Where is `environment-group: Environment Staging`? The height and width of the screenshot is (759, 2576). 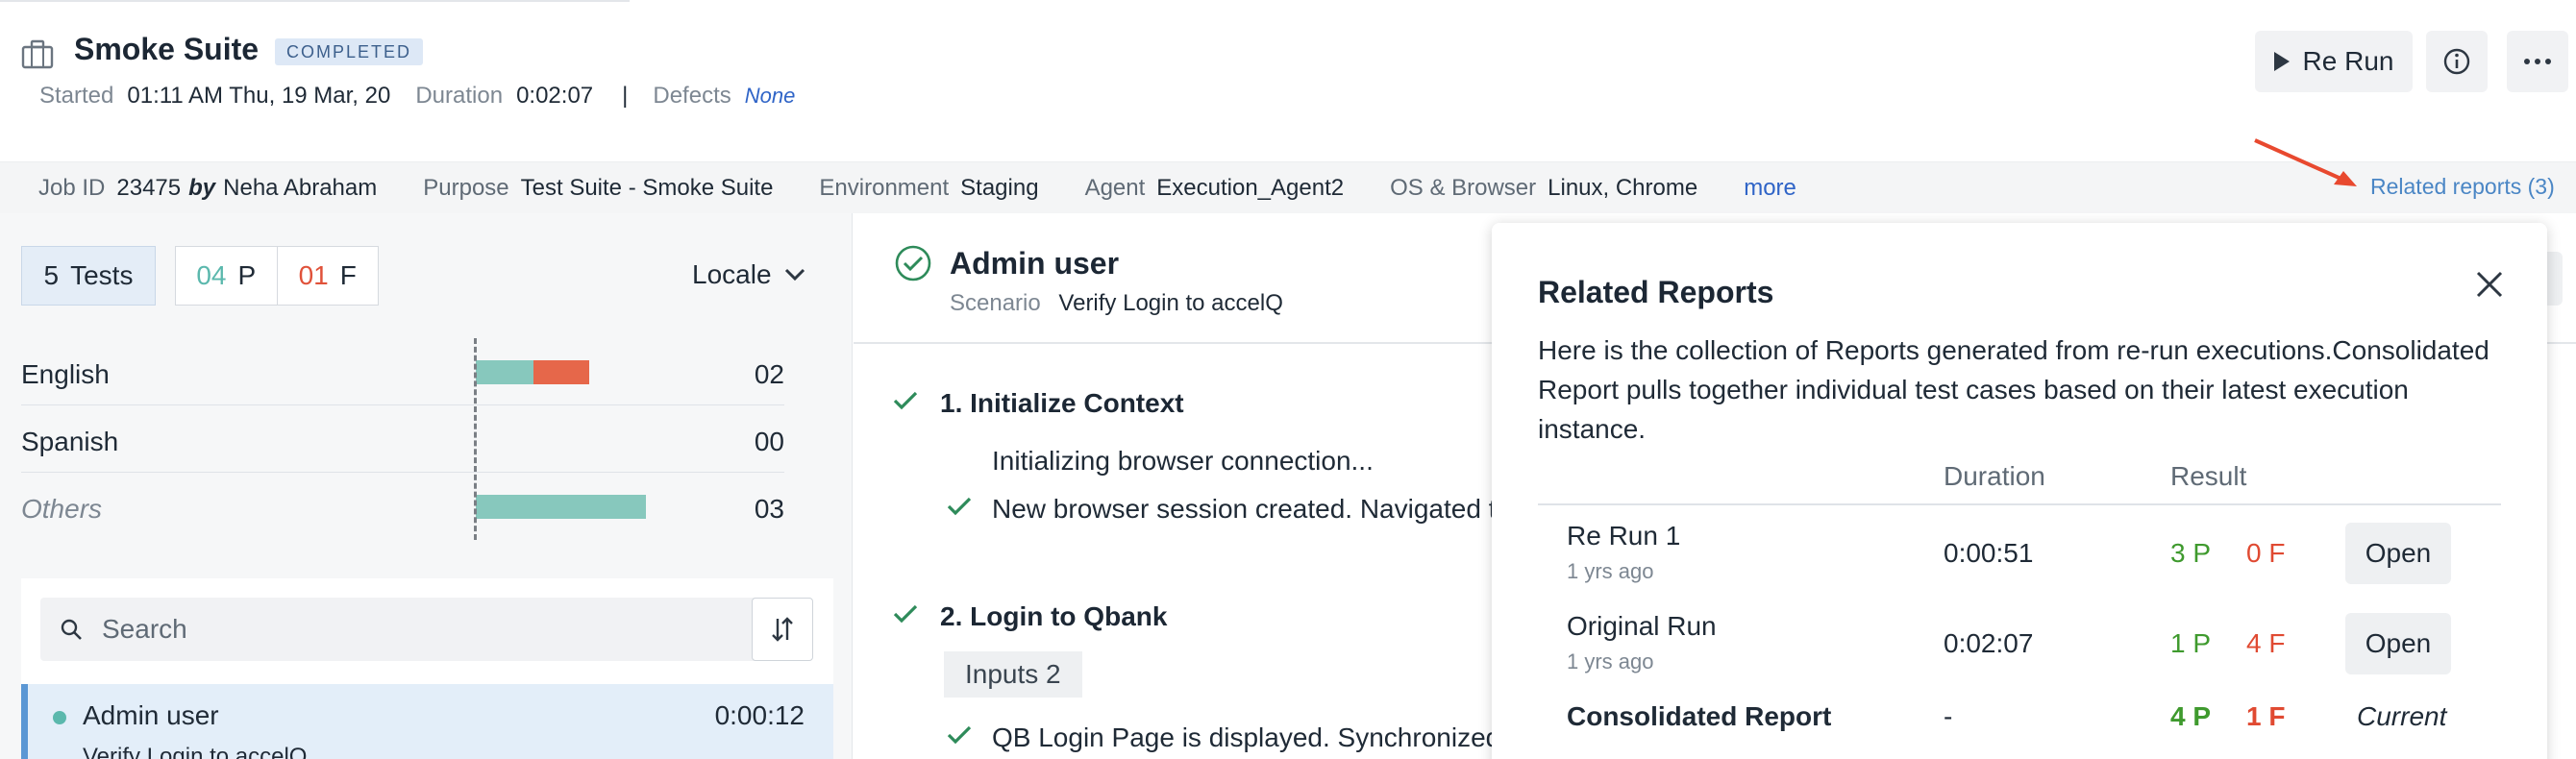 environment-group: Environment Staging is located at coordinates (929, 188).